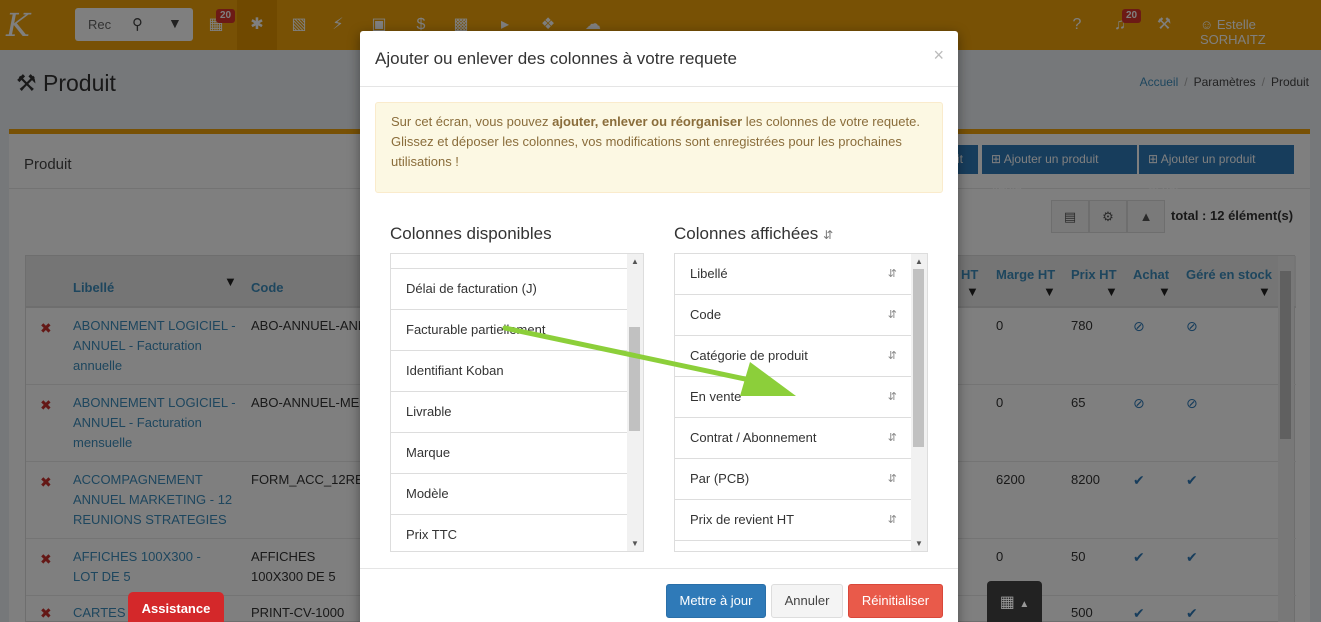 The image size is (1321, 622). Describe the element at coordinates (509, 533) in the screenshot. I see `list-item: Prix TTC` at that location.